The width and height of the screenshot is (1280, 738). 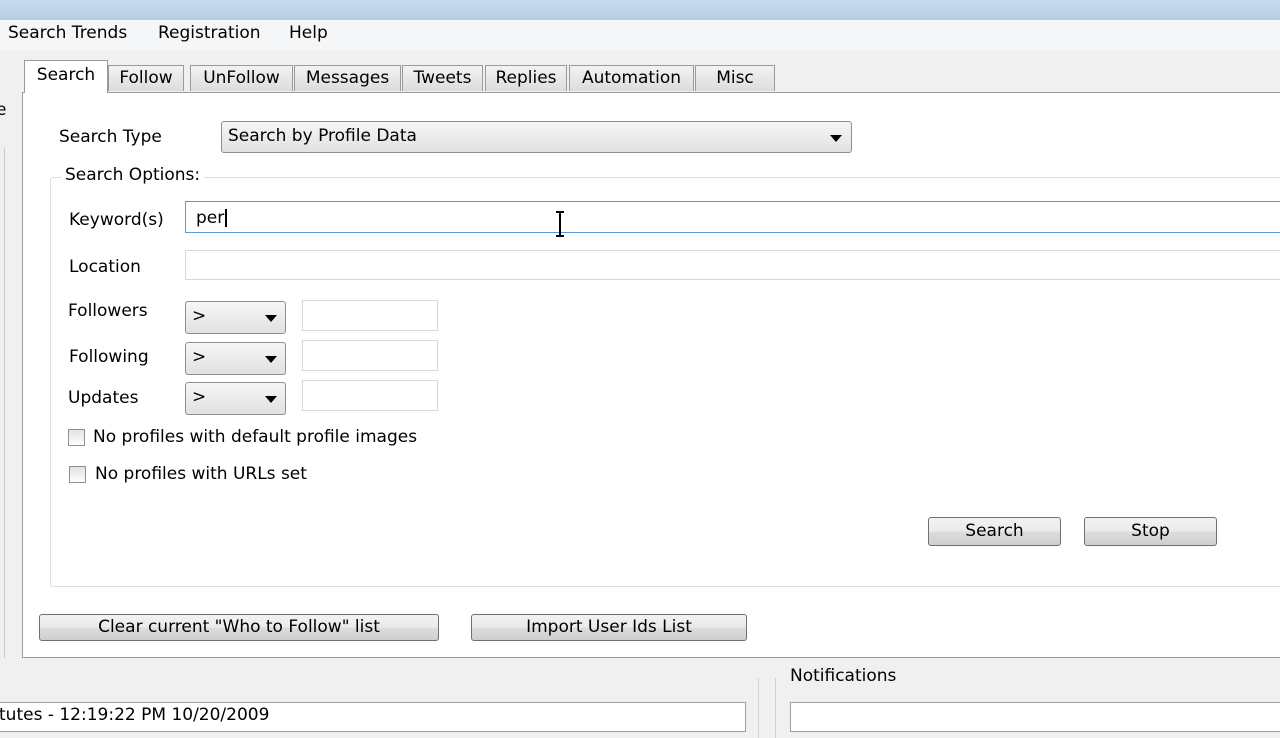 I want to click on updates-operator-dropdown: >, so click(x=235, y=398).